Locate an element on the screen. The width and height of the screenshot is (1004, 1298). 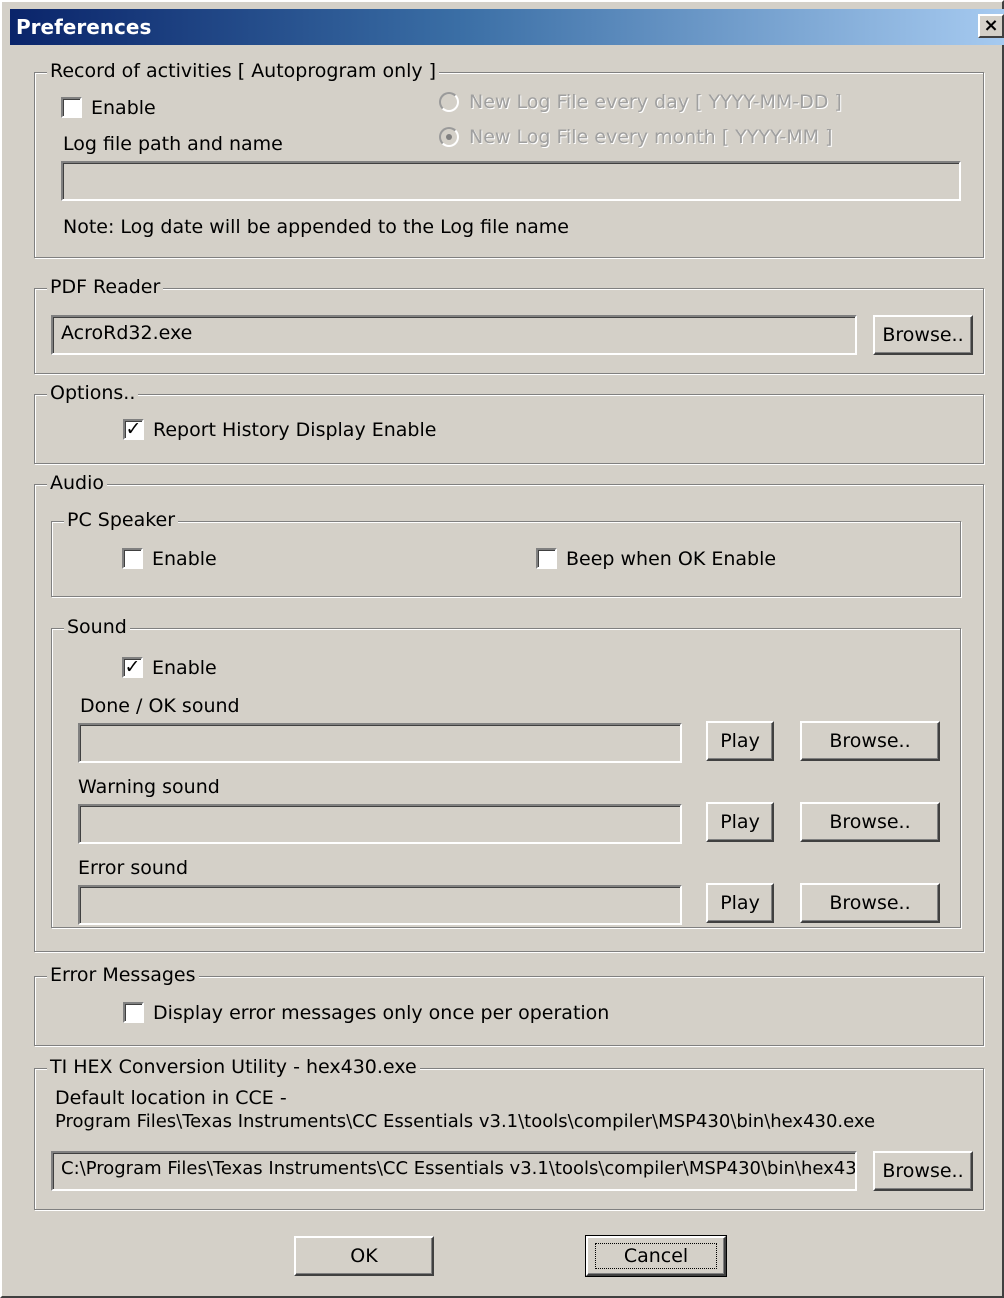
record-enable-checkbox is located at coordinates (71, 107).